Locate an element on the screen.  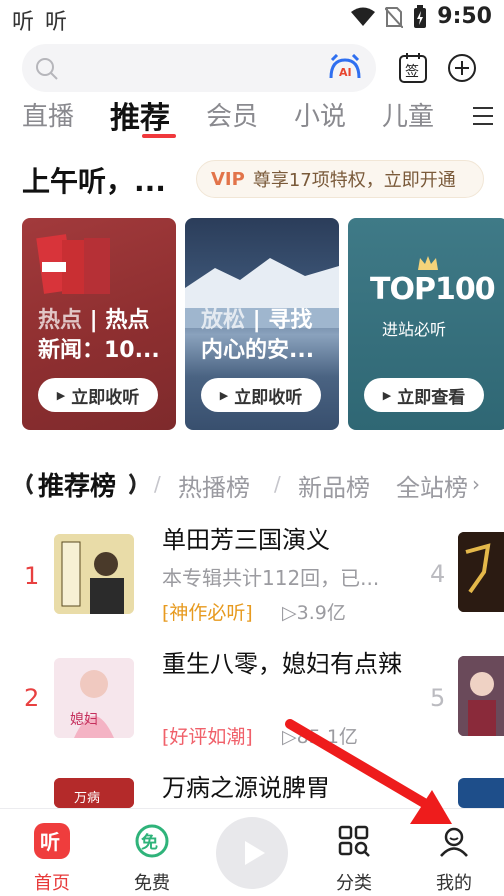
cover-art: 万病 is located at coordinates (94, 793).